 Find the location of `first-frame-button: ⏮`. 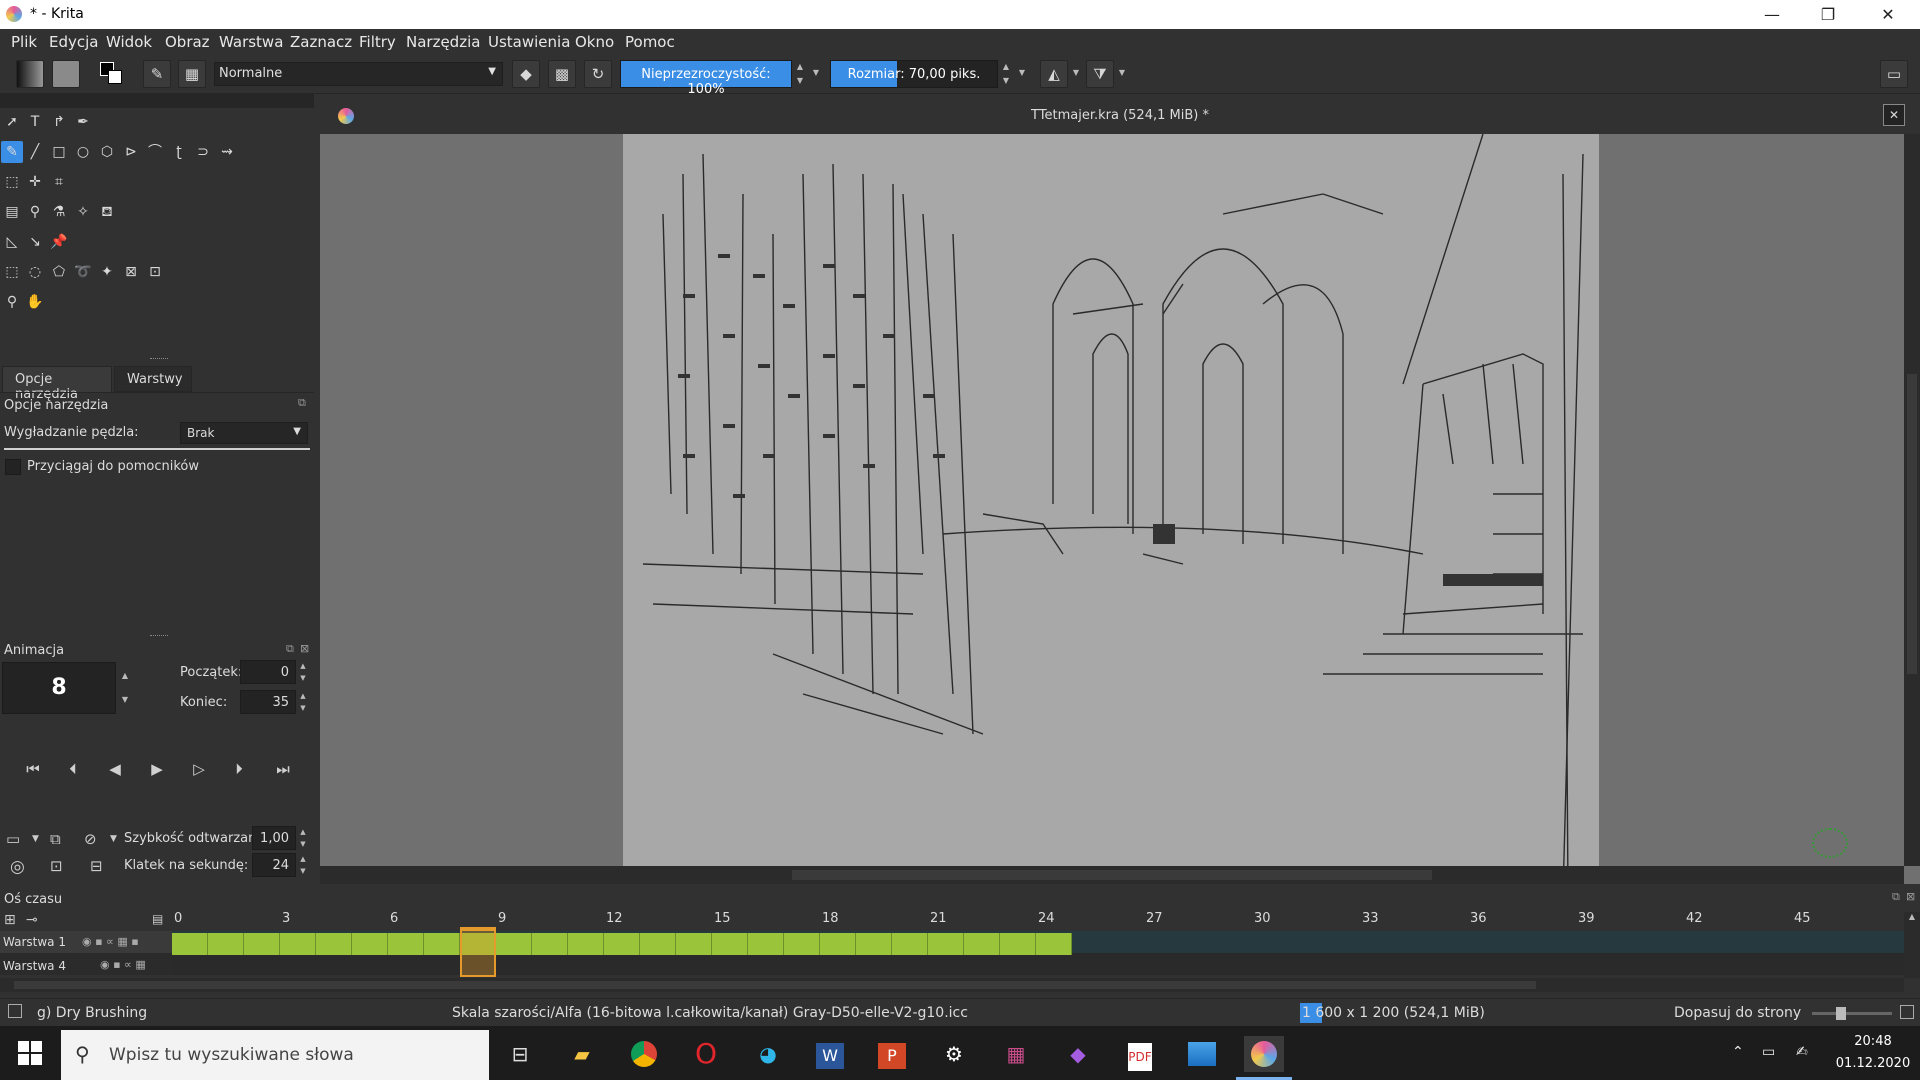

first-frame-button: ⏮ is located at coordinates (33, 771).